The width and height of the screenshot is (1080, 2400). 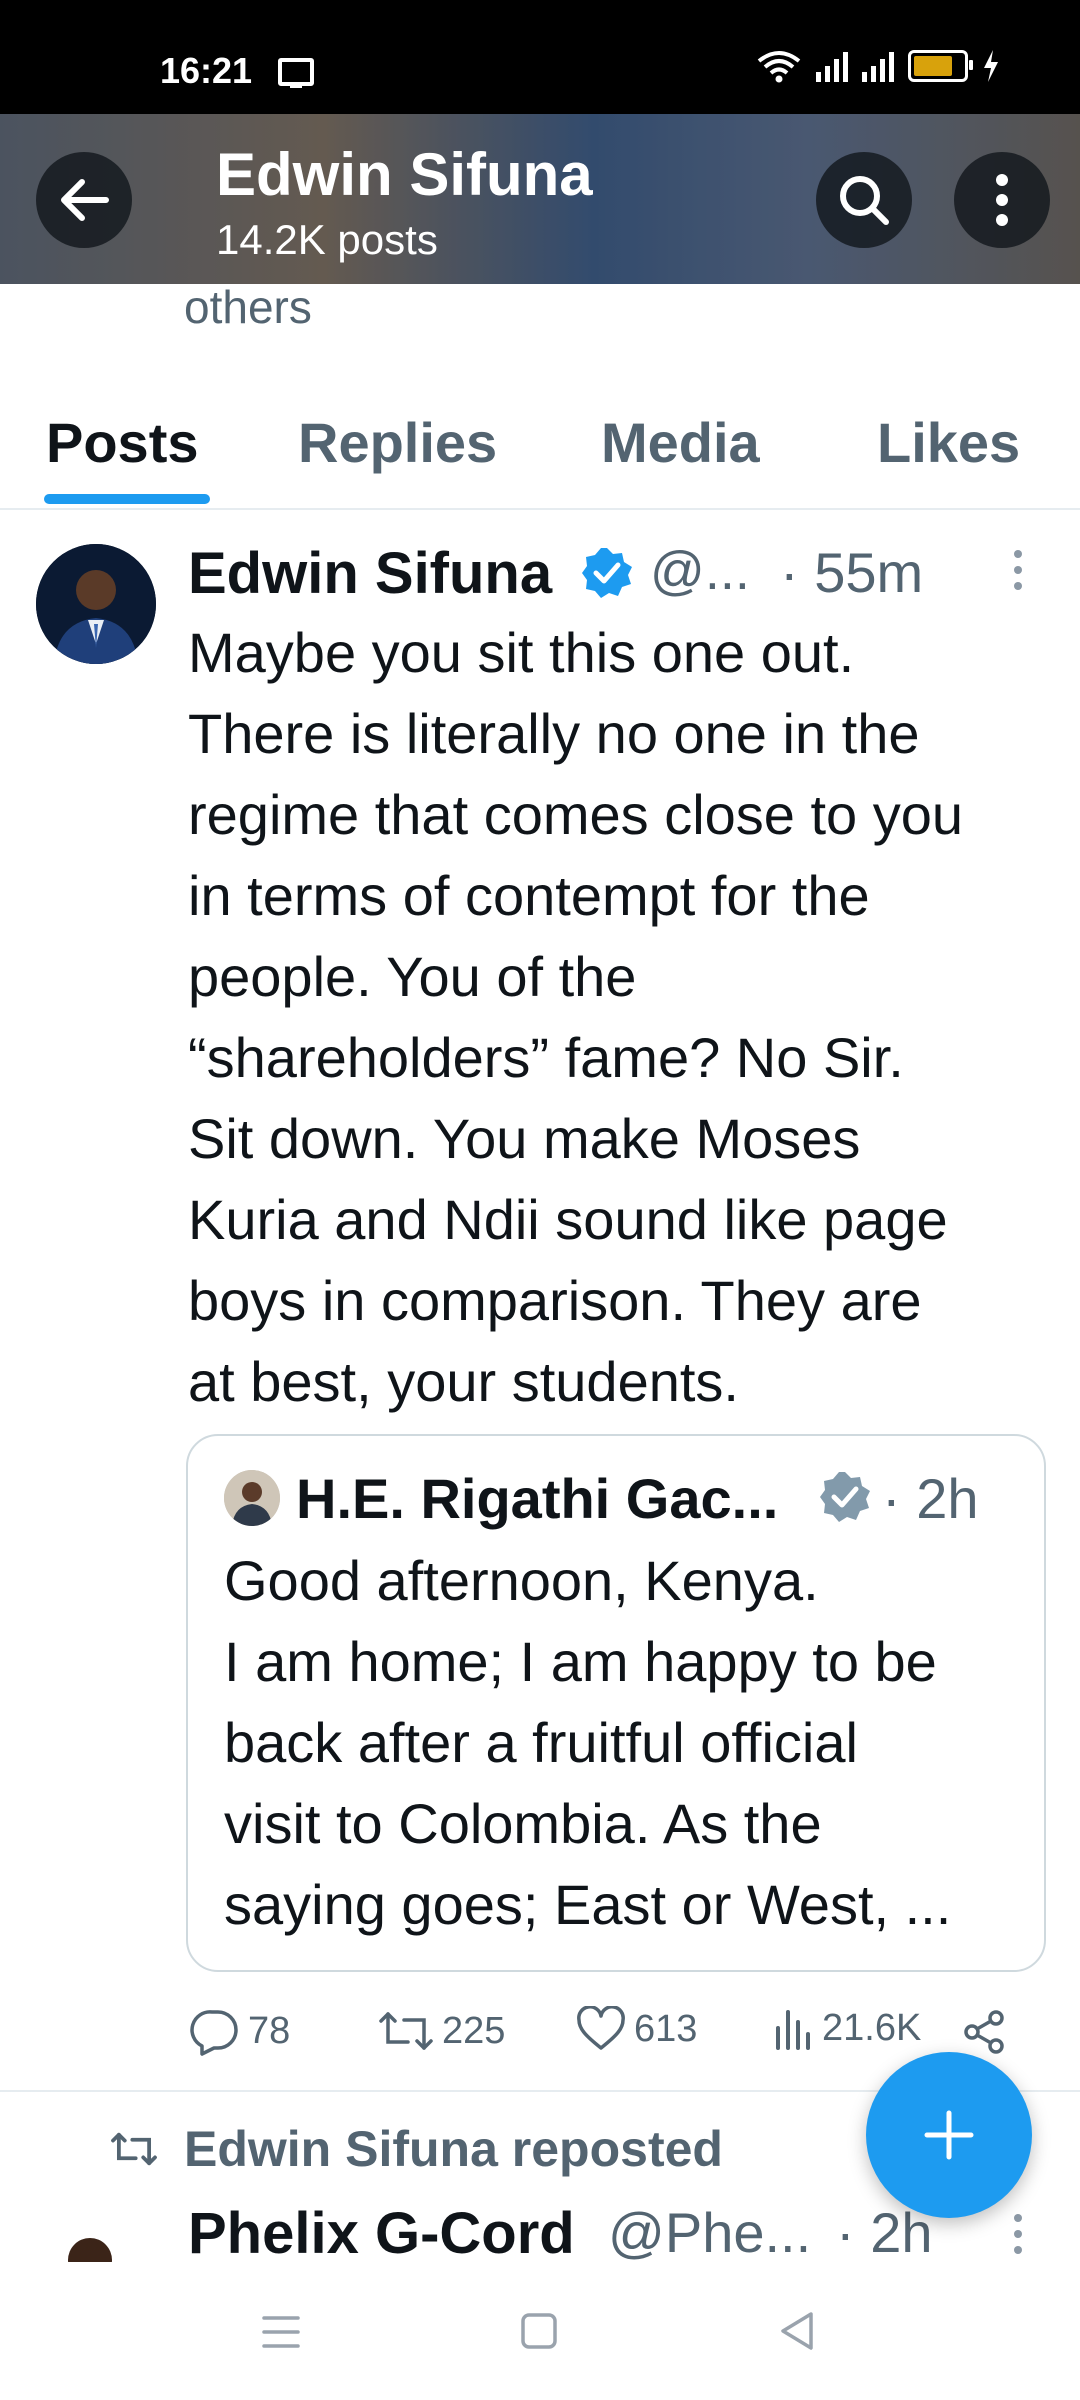 I want to click on repost-indicator: Edwin Sifuna reposted, so click(x=416, y=2149).